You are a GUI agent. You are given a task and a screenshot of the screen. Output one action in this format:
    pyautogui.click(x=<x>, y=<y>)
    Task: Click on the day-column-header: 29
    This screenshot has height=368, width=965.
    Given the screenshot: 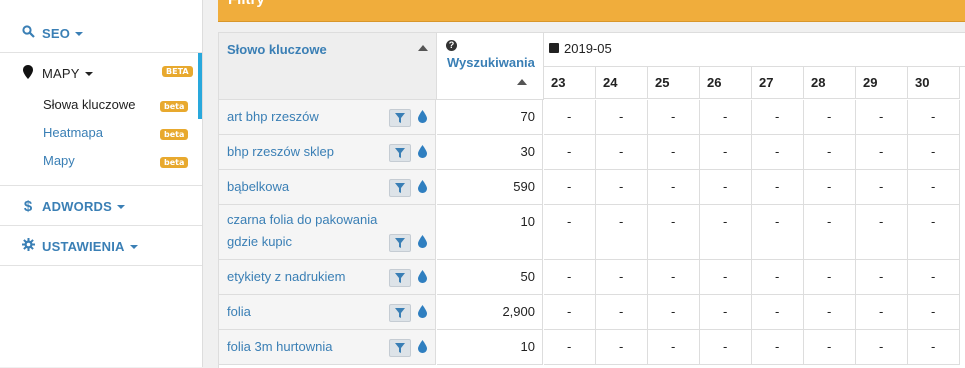 What is the action you would take?
    pyautogui.click(x=882, y=83)
    